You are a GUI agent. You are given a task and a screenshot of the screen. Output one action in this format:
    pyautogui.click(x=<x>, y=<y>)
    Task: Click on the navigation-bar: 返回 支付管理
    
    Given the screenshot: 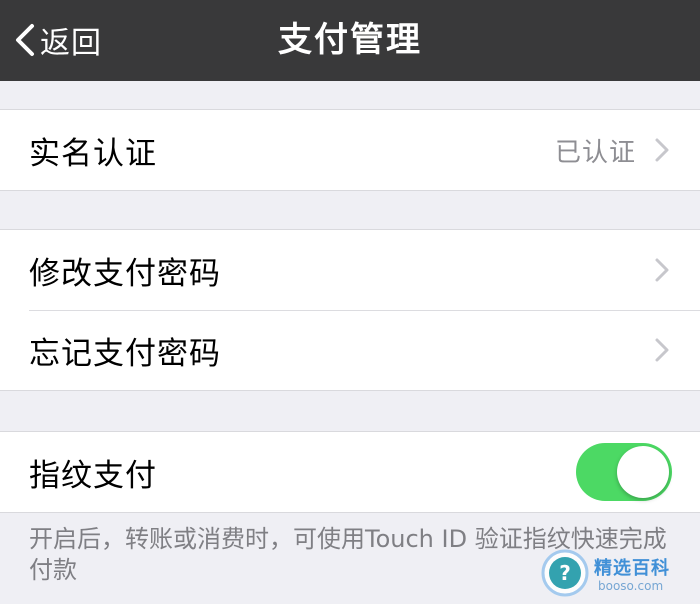 What is the action you would take?
    pyautogui.click(x=350, y=40)
    